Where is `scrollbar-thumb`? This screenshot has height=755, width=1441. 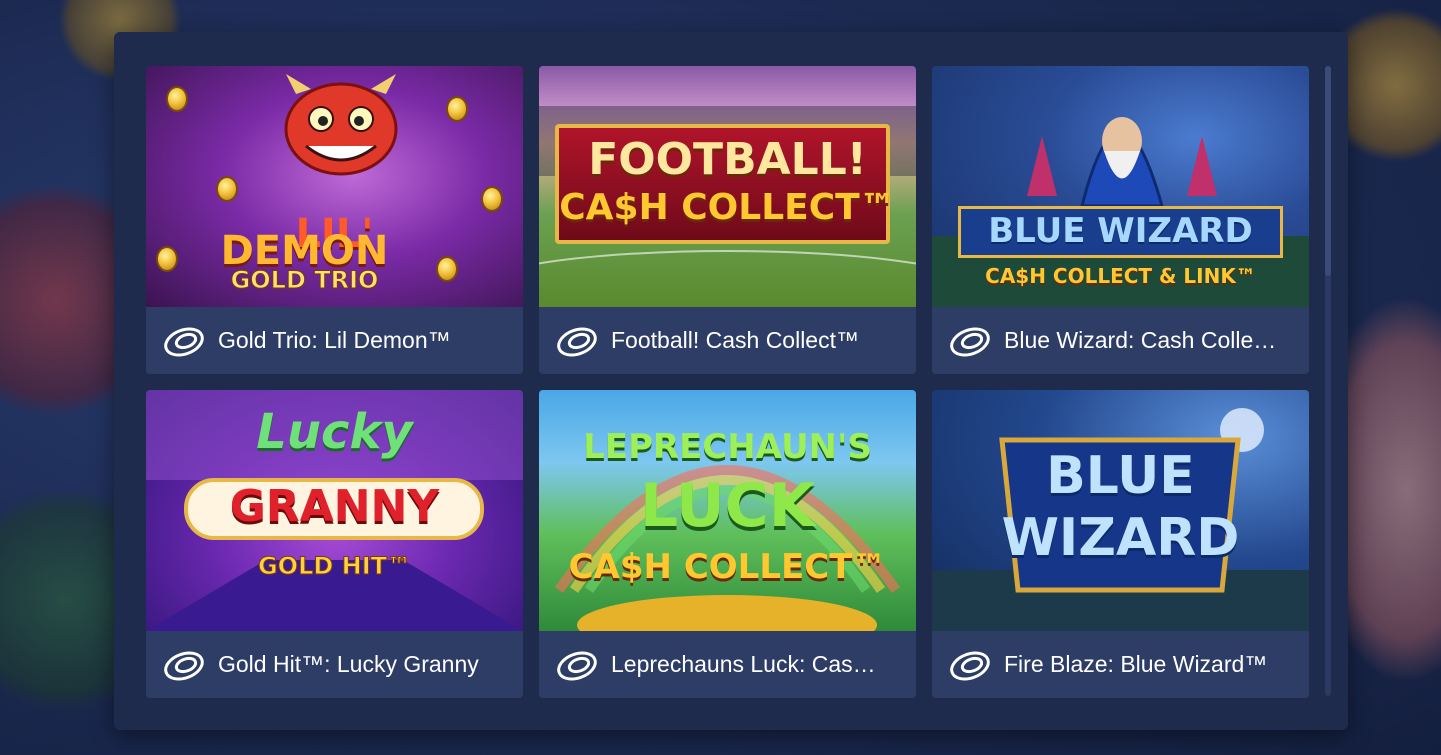 scrollbar-thumb is located at coordinates (1328, 171).